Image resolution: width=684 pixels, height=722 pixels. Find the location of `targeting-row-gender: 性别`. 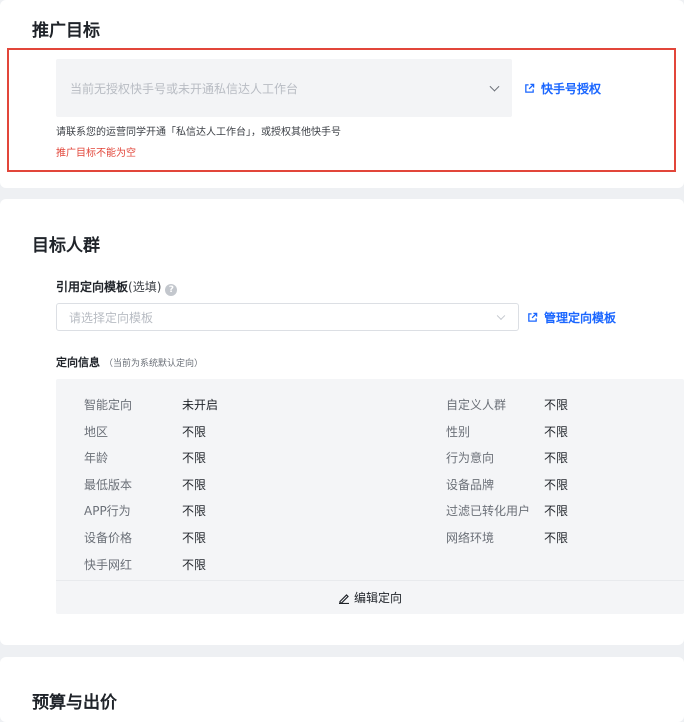

targeting-row-gender: 性别 is located at coordinates (458, 432).